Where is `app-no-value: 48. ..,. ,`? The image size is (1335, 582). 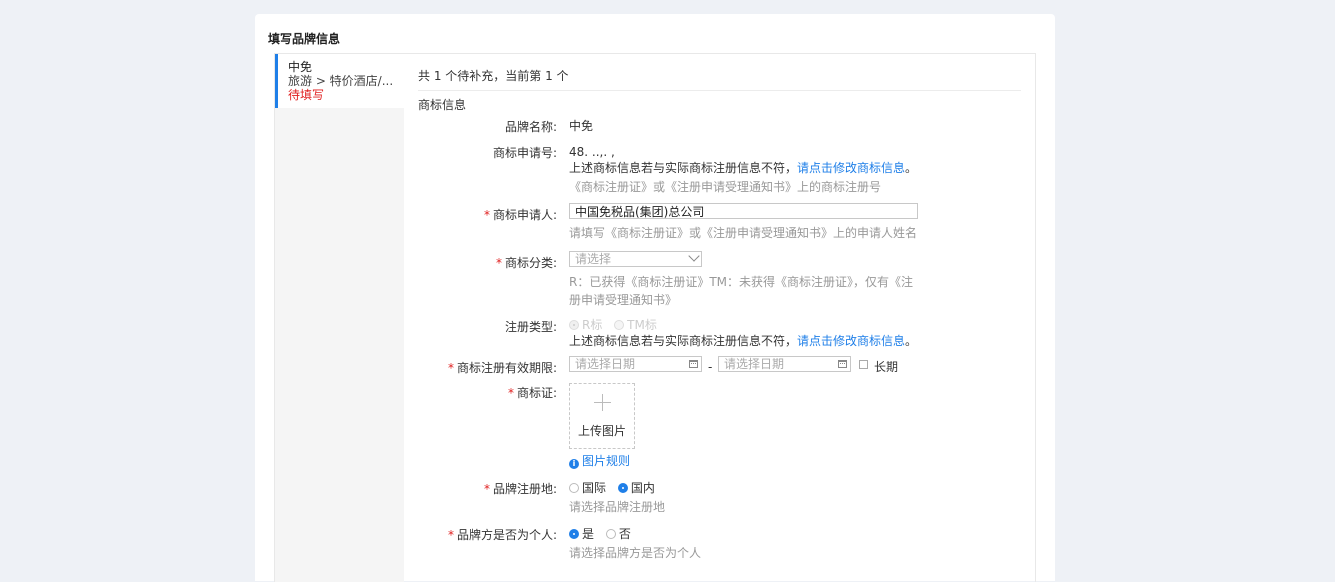 app-no-value: 48. ..,. , is located at coordinates (592, 152).